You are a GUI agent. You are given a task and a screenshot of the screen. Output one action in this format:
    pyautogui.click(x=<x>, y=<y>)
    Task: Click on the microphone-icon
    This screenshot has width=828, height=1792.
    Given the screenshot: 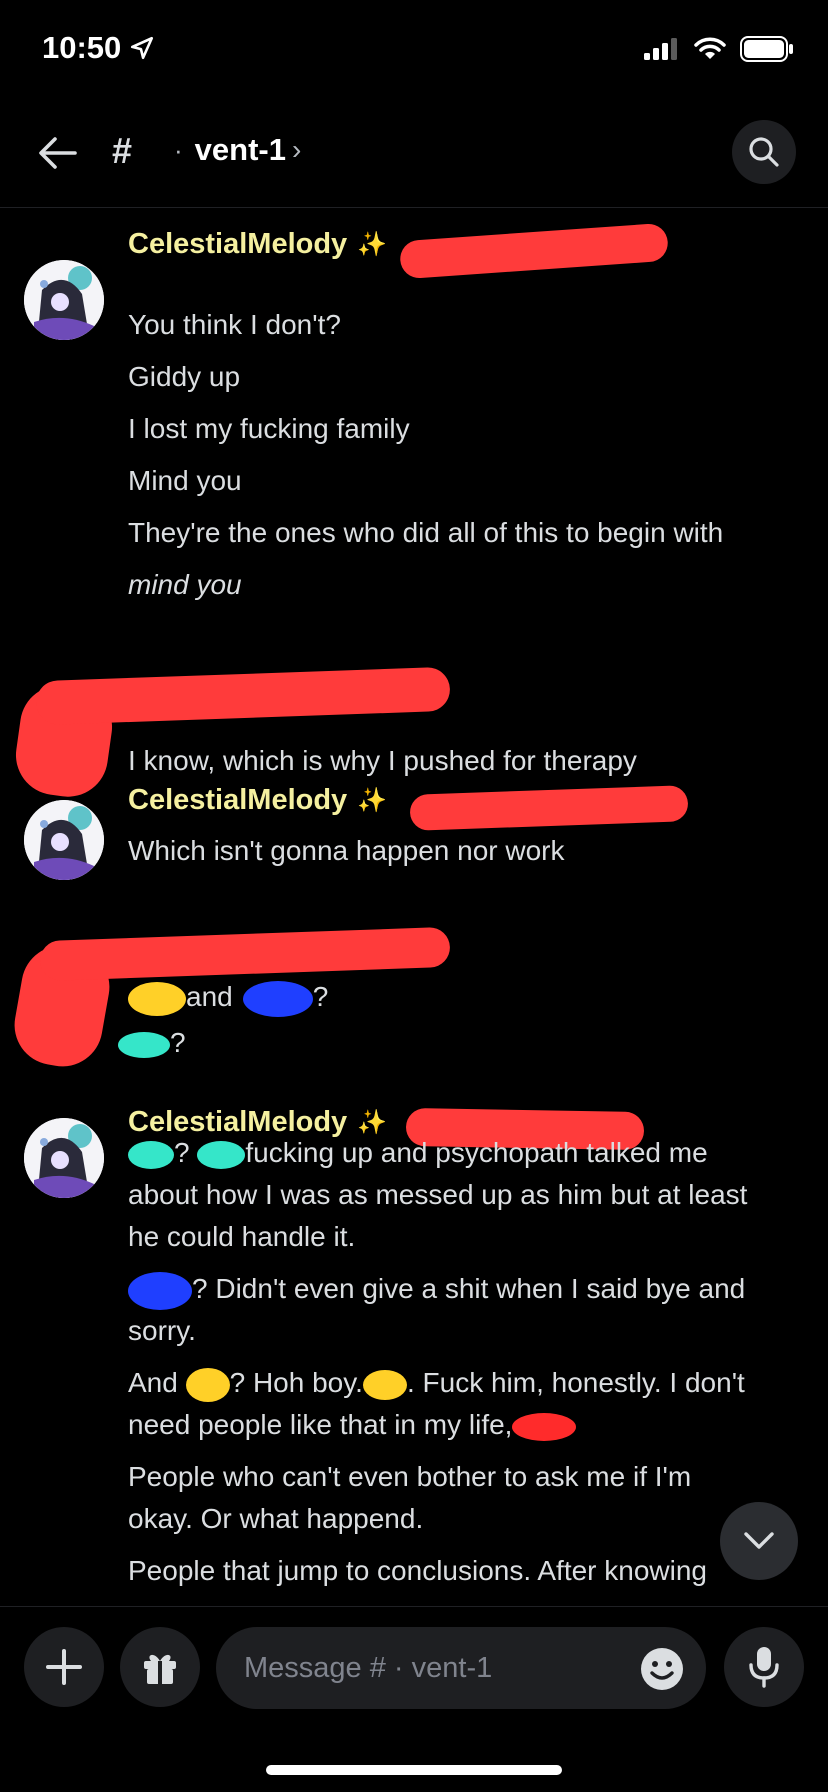 What is the action you would take?
    pyautogui.click(x=764, y=1667)
    